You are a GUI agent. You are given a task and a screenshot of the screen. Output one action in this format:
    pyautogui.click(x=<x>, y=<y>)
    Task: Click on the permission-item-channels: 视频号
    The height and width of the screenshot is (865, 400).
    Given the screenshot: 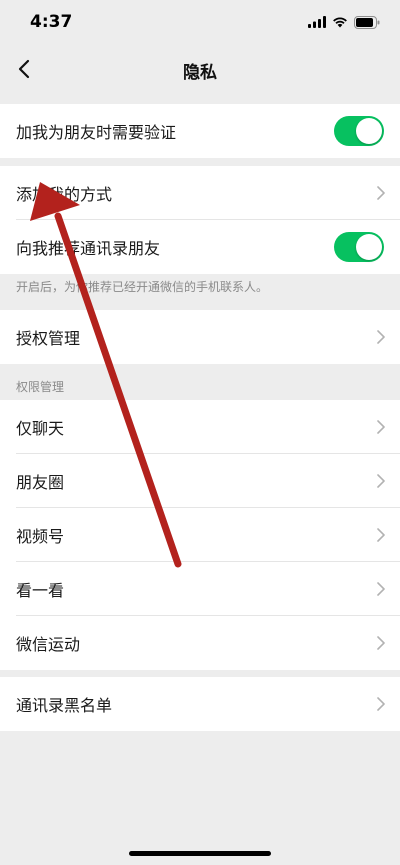 What is the action you would take?
    pyautogui.click(x=200, y=535)
    